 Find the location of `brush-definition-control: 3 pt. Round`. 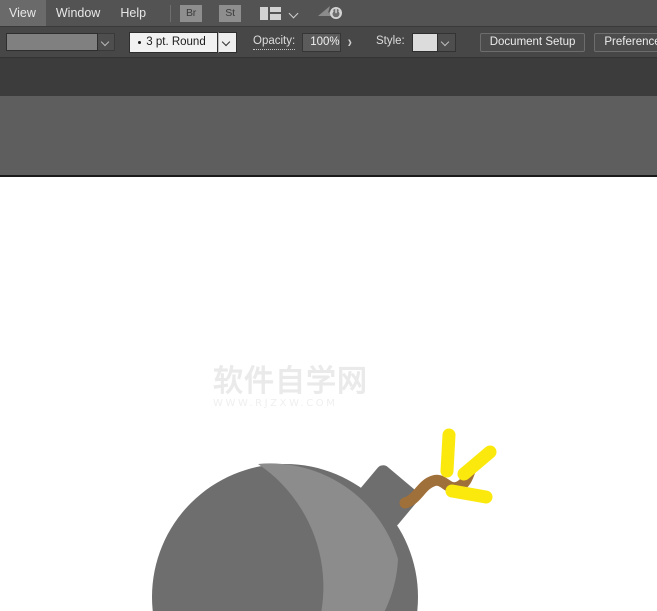

brush-definition-control: 3 pt. Round is located at coordinates (183, 42).